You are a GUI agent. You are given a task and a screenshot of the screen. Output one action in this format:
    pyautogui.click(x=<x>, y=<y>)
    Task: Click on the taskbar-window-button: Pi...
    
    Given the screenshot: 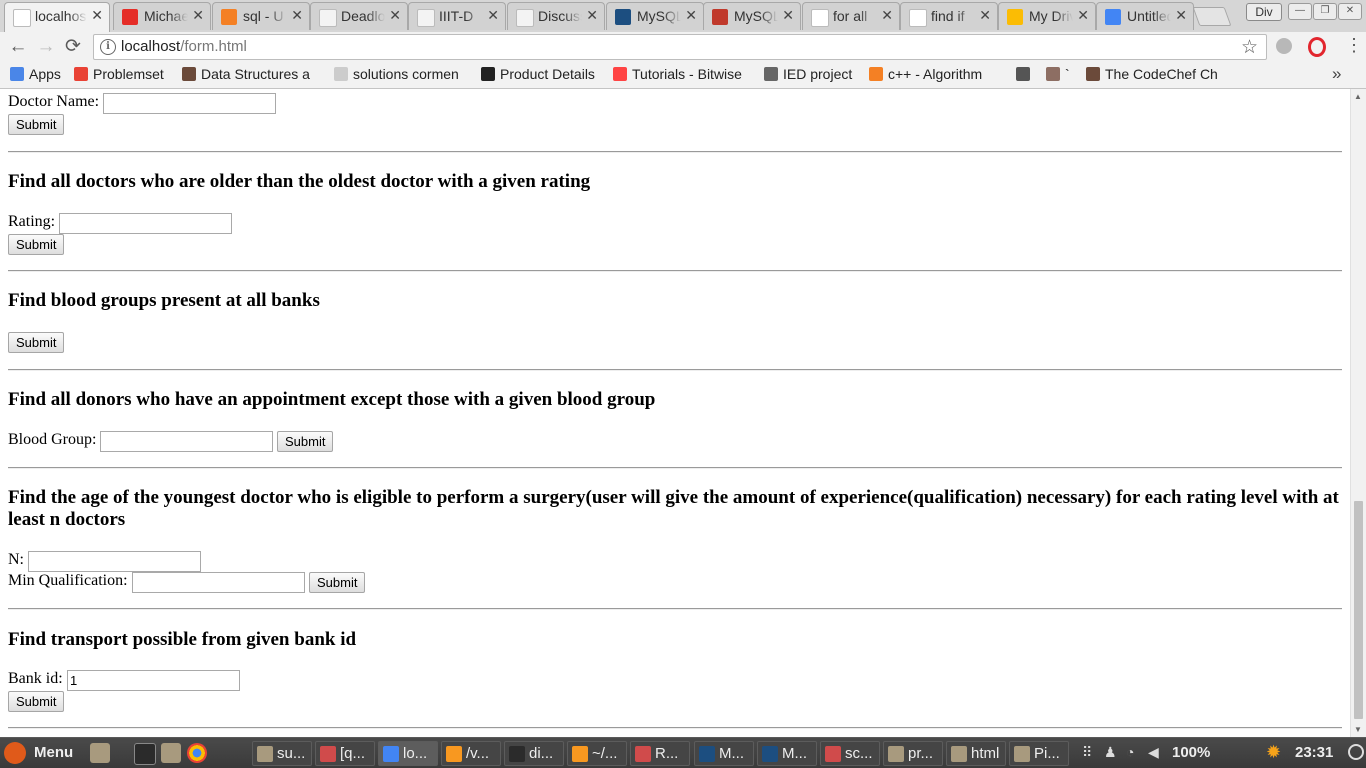 What is the action you would take?
    pyautogui.click(x=1039, y=753)
    